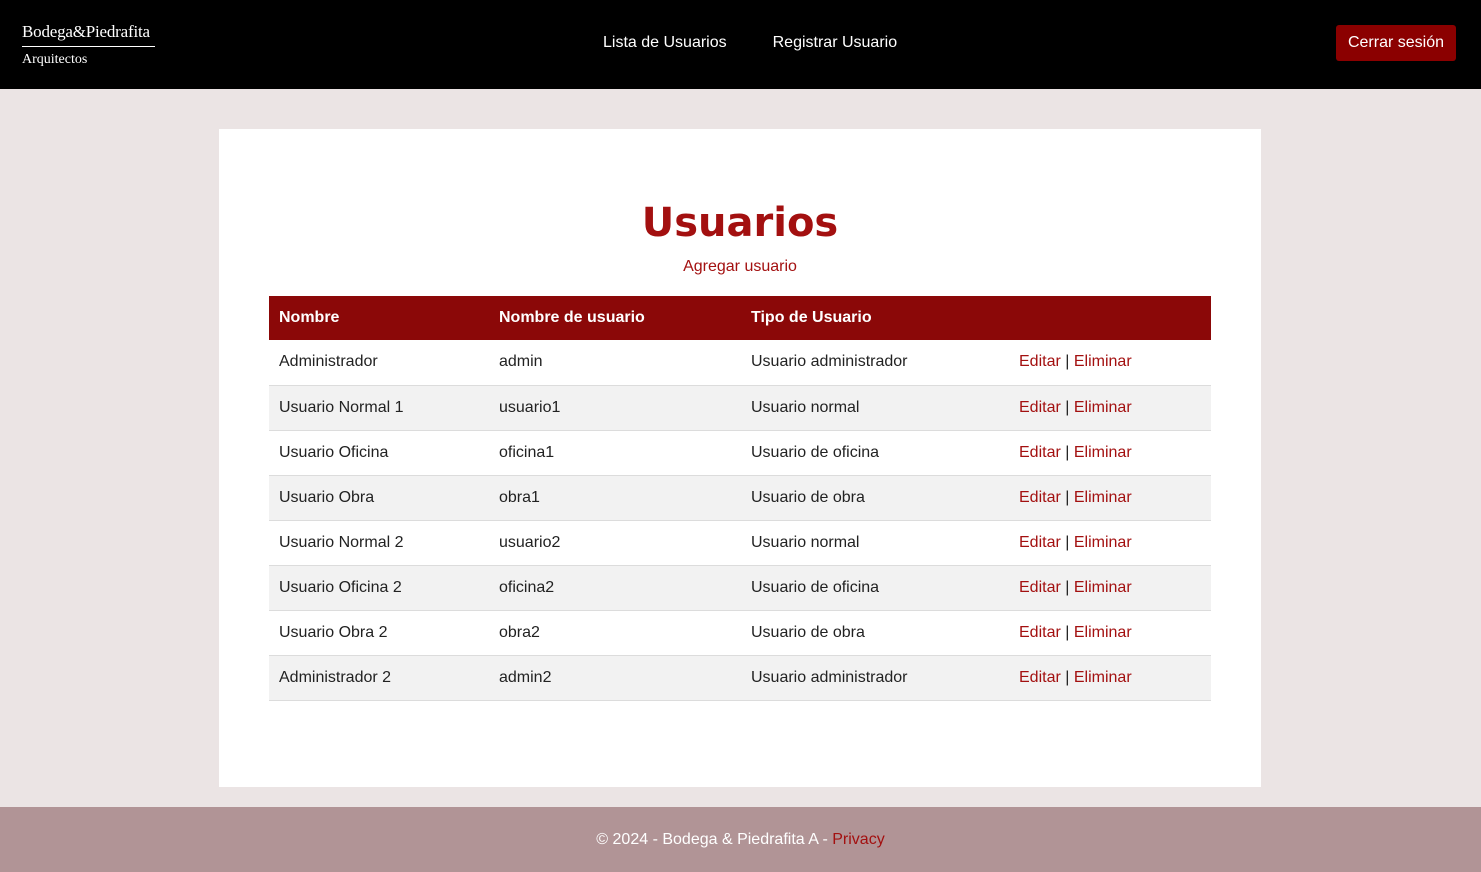  What do you see at coordinates (335, 677) in the screenshot?
I see `cell-name: Administrador 2` at bounding box center [335, 677].